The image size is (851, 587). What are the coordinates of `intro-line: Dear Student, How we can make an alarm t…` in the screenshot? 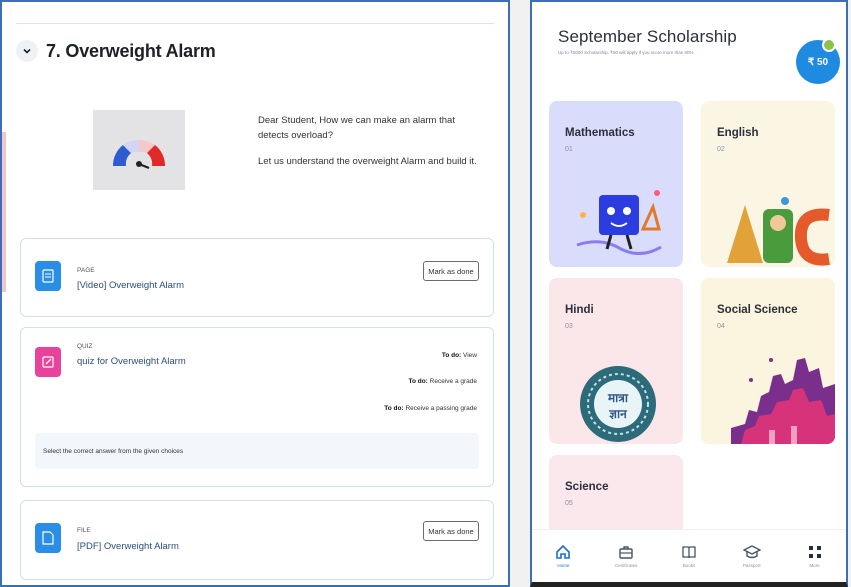 It's located at (356, 128).